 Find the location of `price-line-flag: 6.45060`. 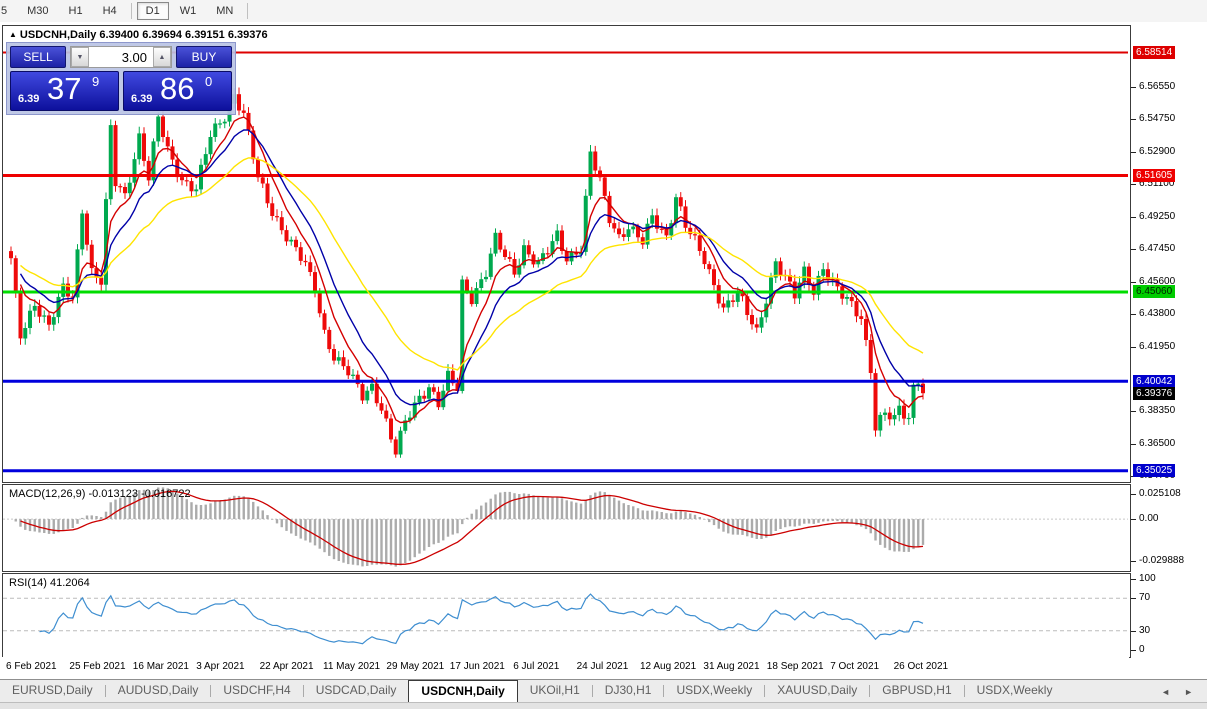

price-line-flag: 6.45060 is located at coordinates (1154, 292).